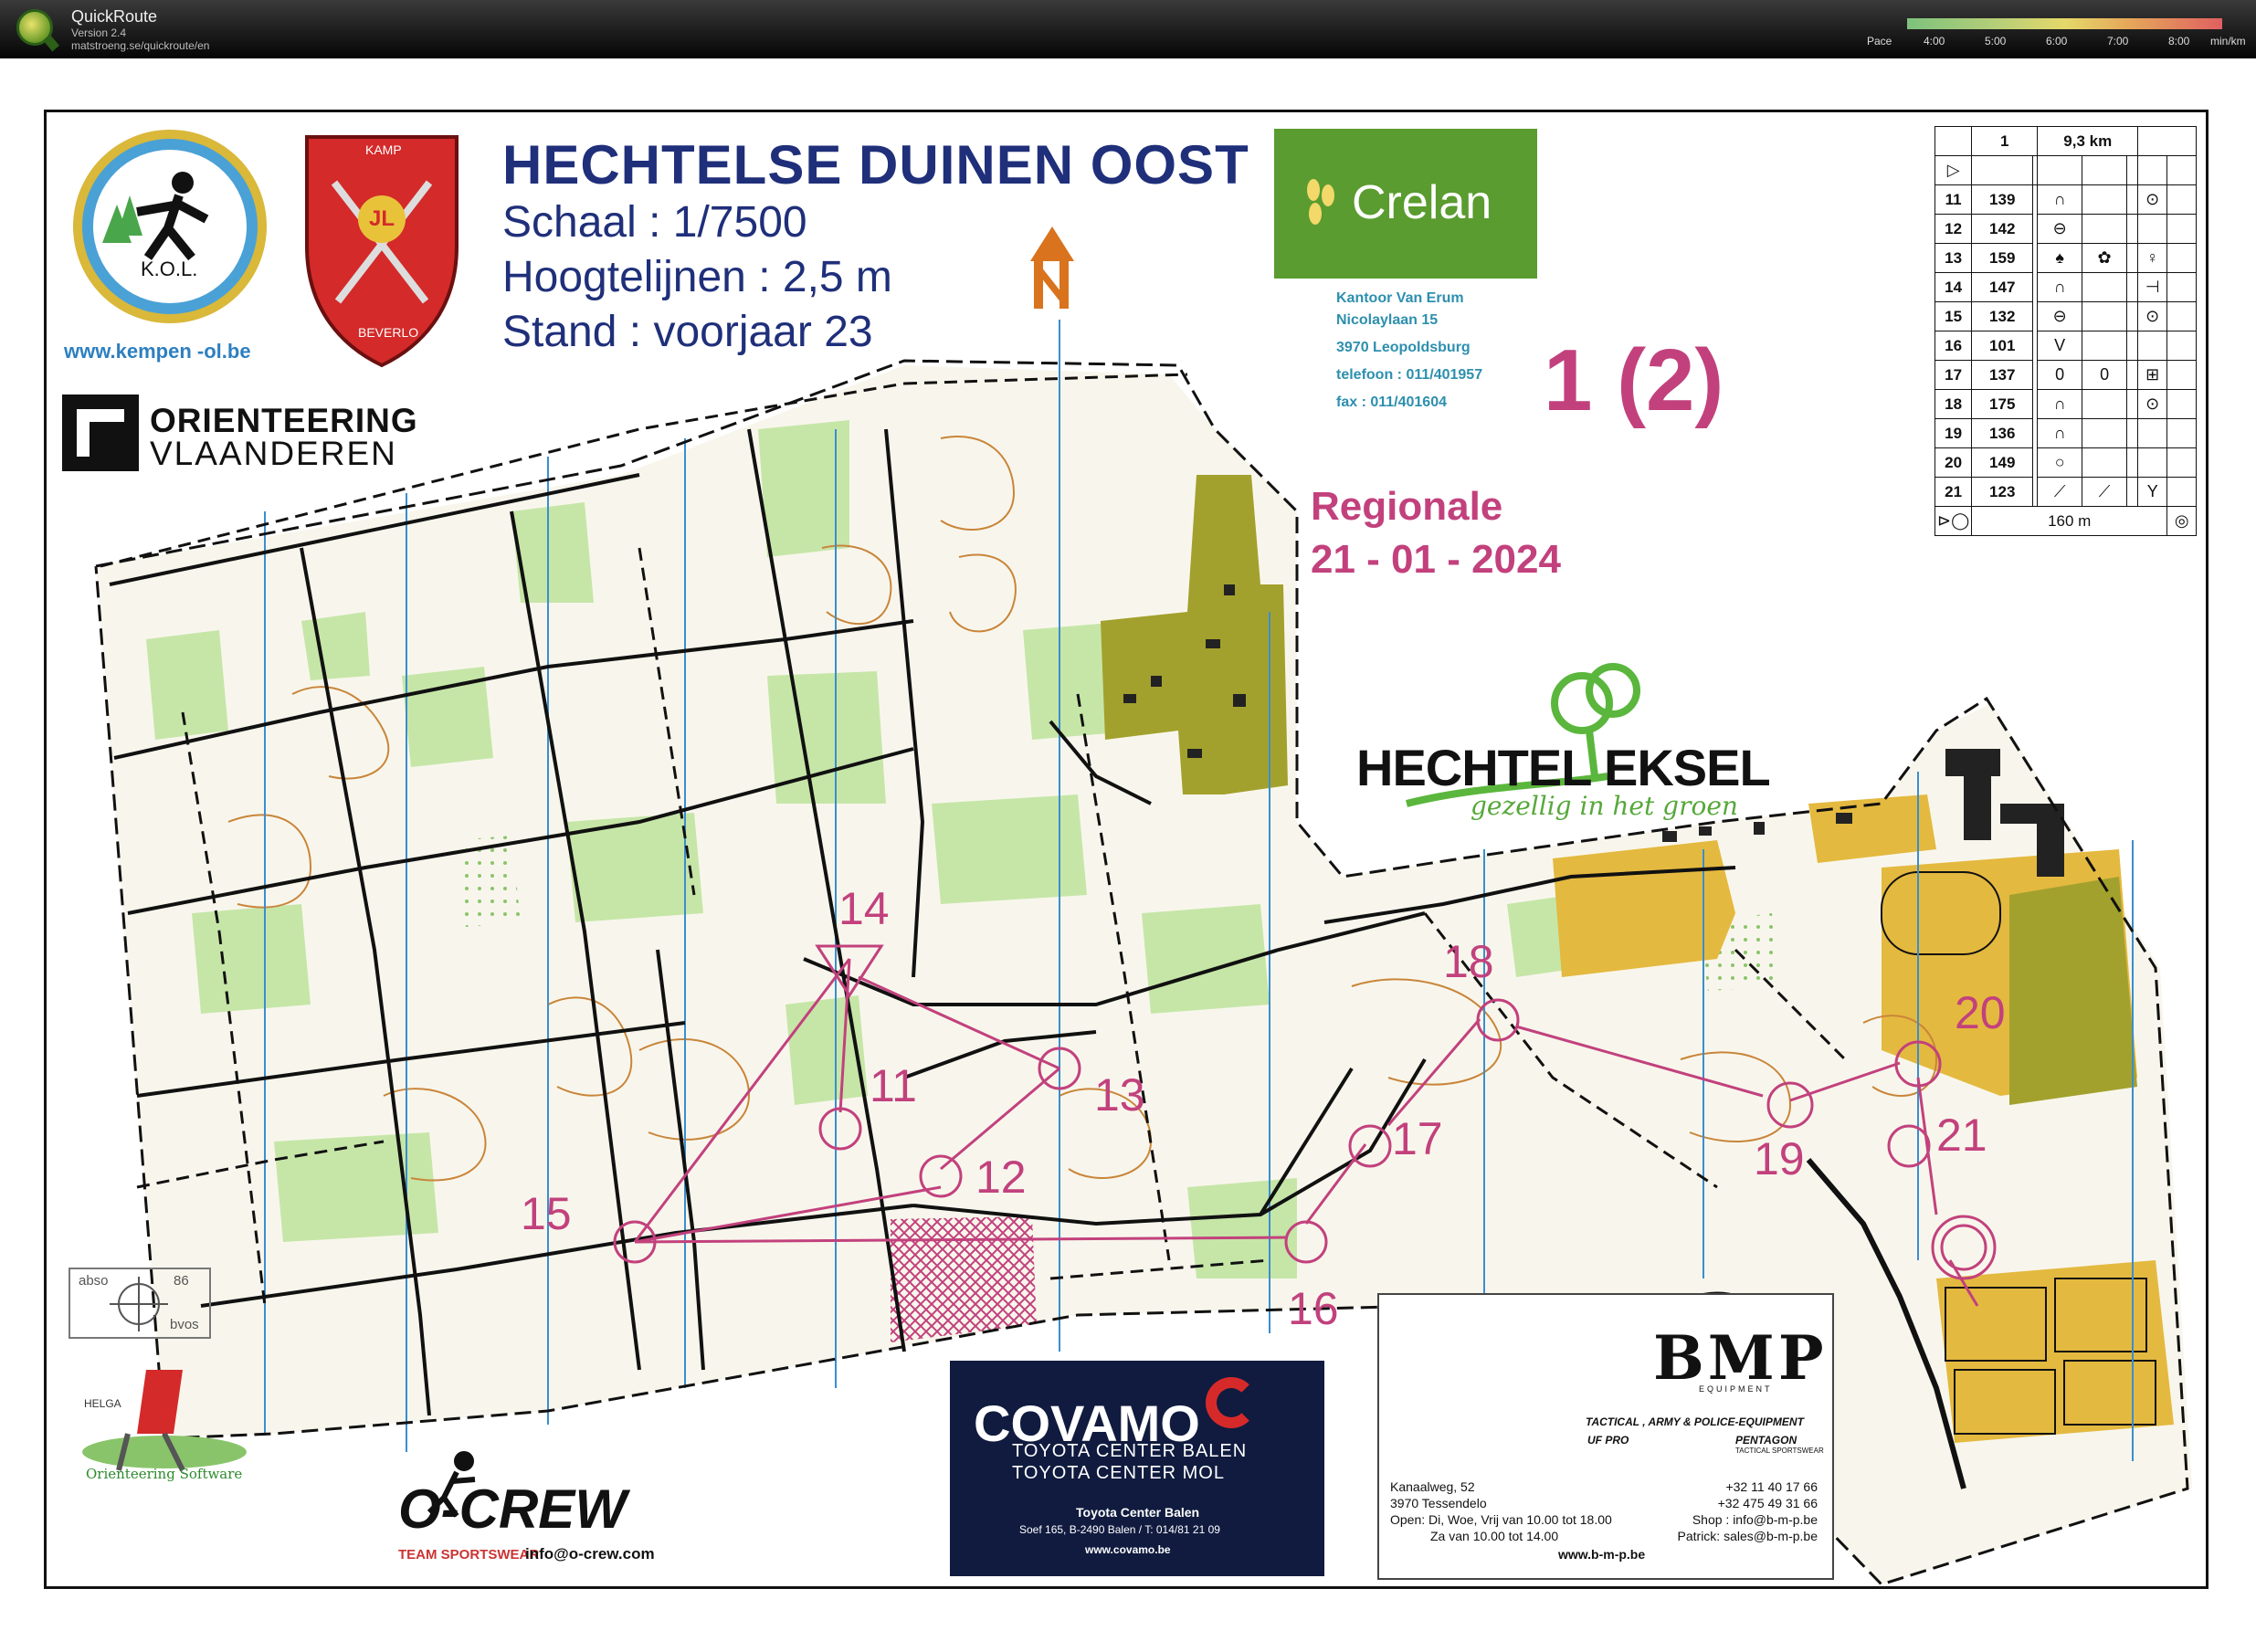  I want to click on kamp-top-text: KAMP, so click(383, 149).